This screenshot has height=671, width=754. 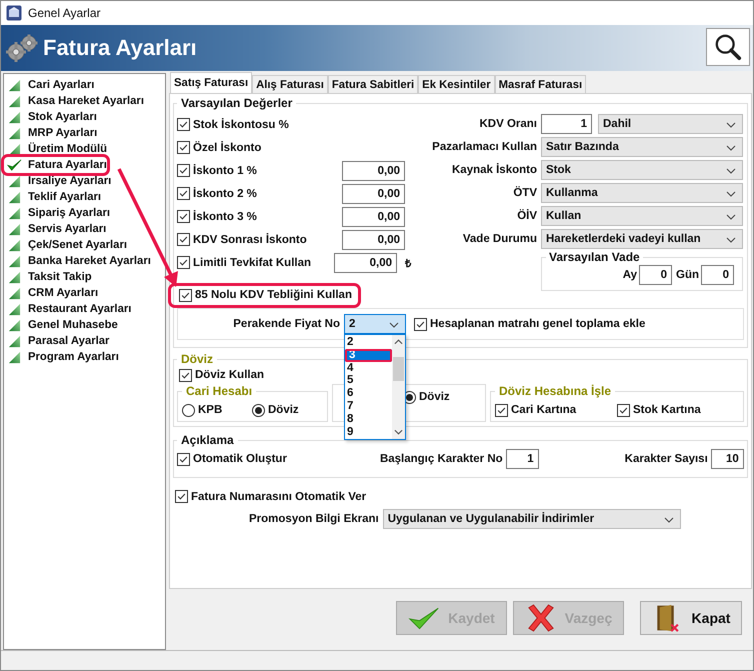 What do you see at coordinates (398, 387) in the screenshot?
I see `scrollbar` at bounding box center [398, 387].